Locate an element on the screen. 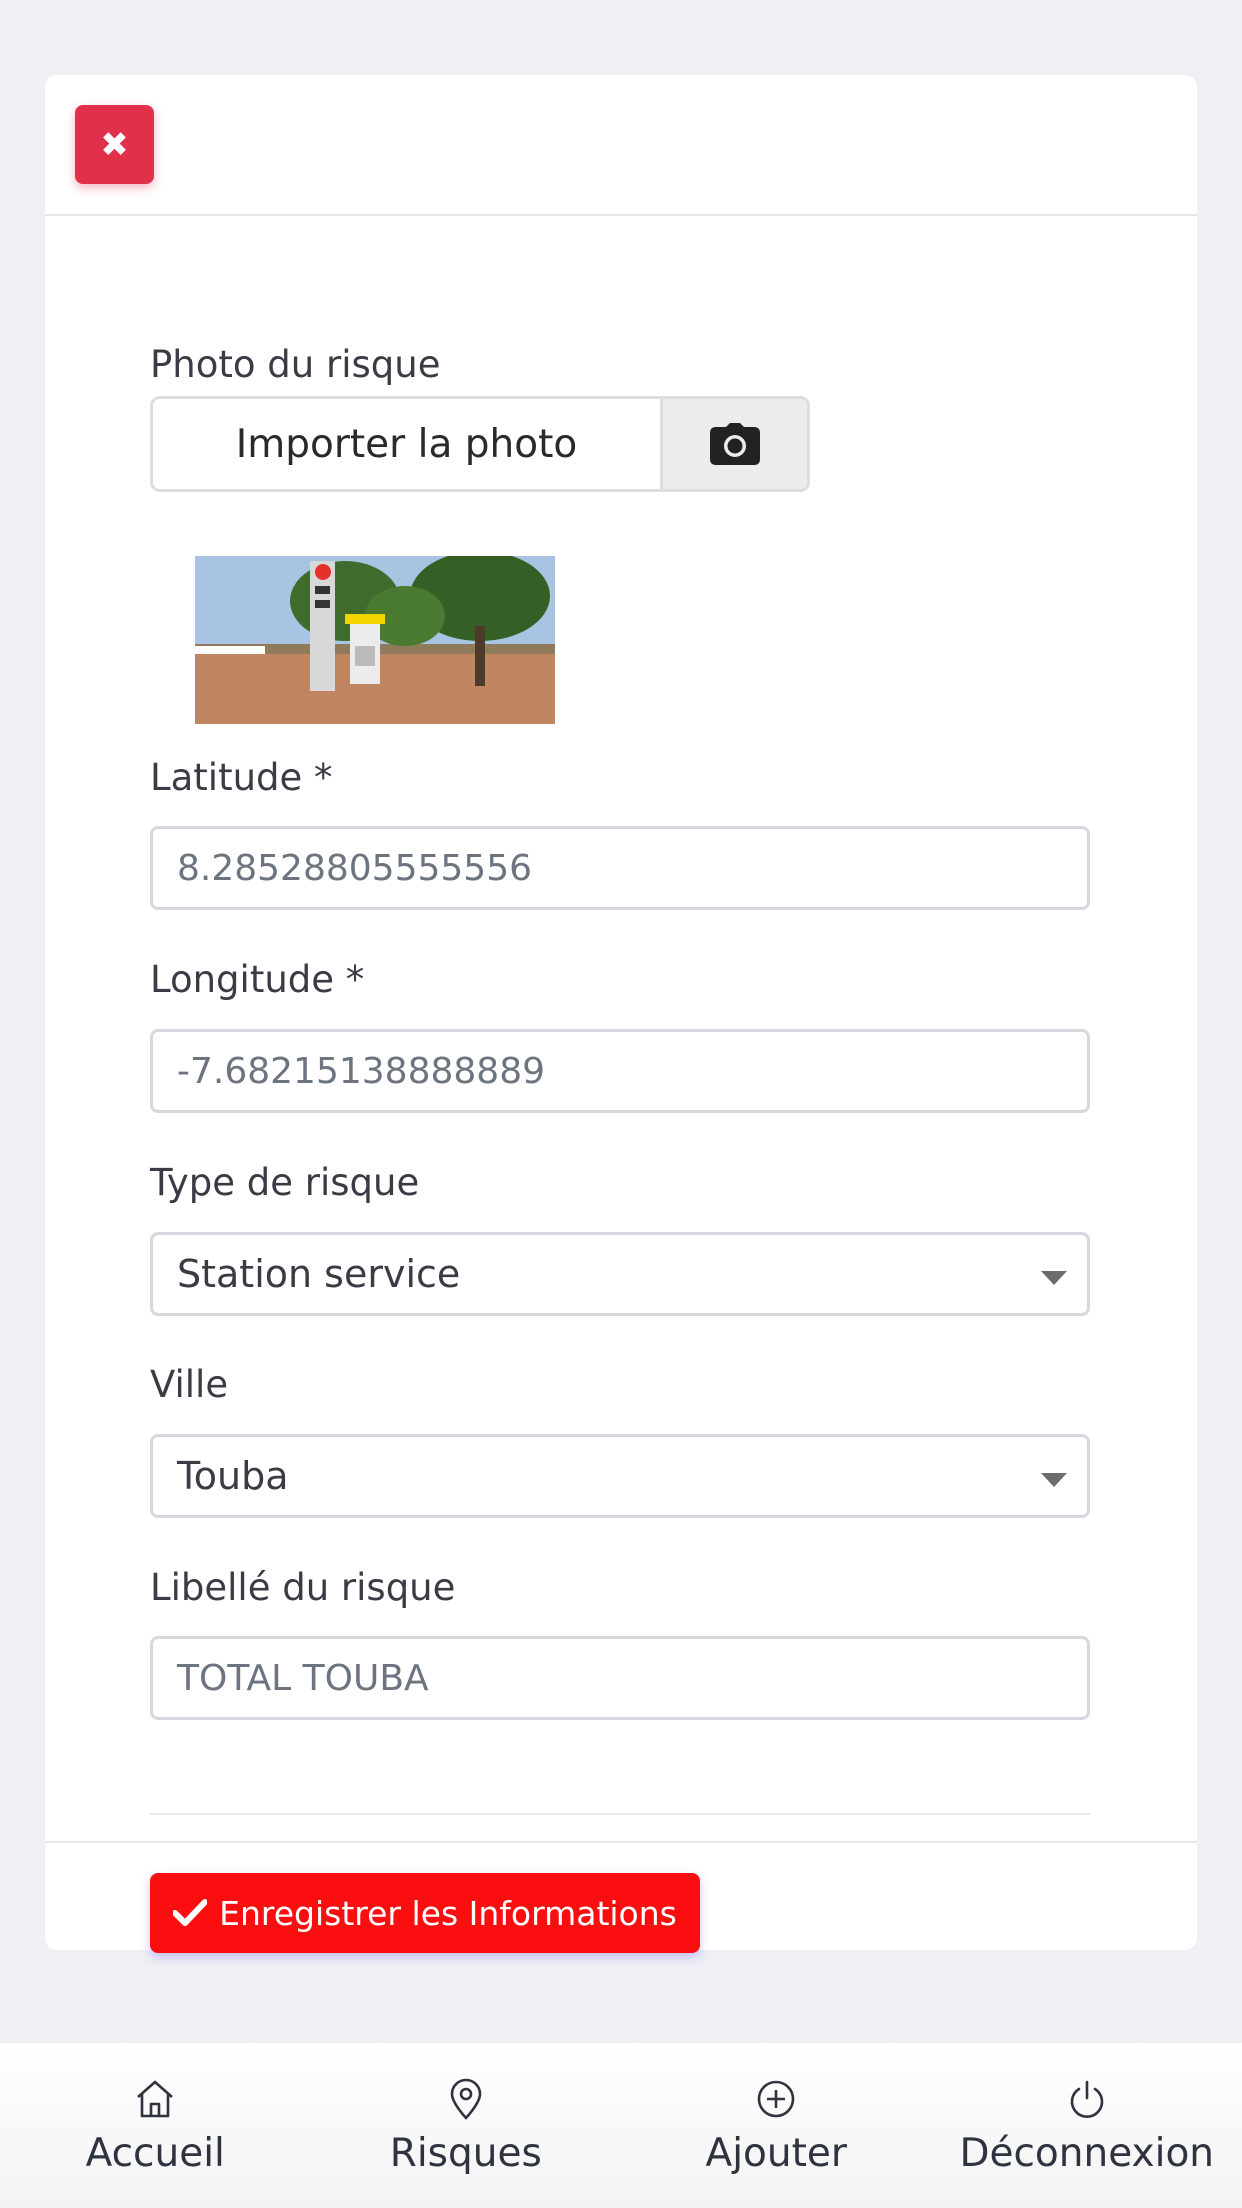 The image size is (1242, 2208). nav-label-deconnexion: Déconnexion is located at coordinates (1087, 2153).